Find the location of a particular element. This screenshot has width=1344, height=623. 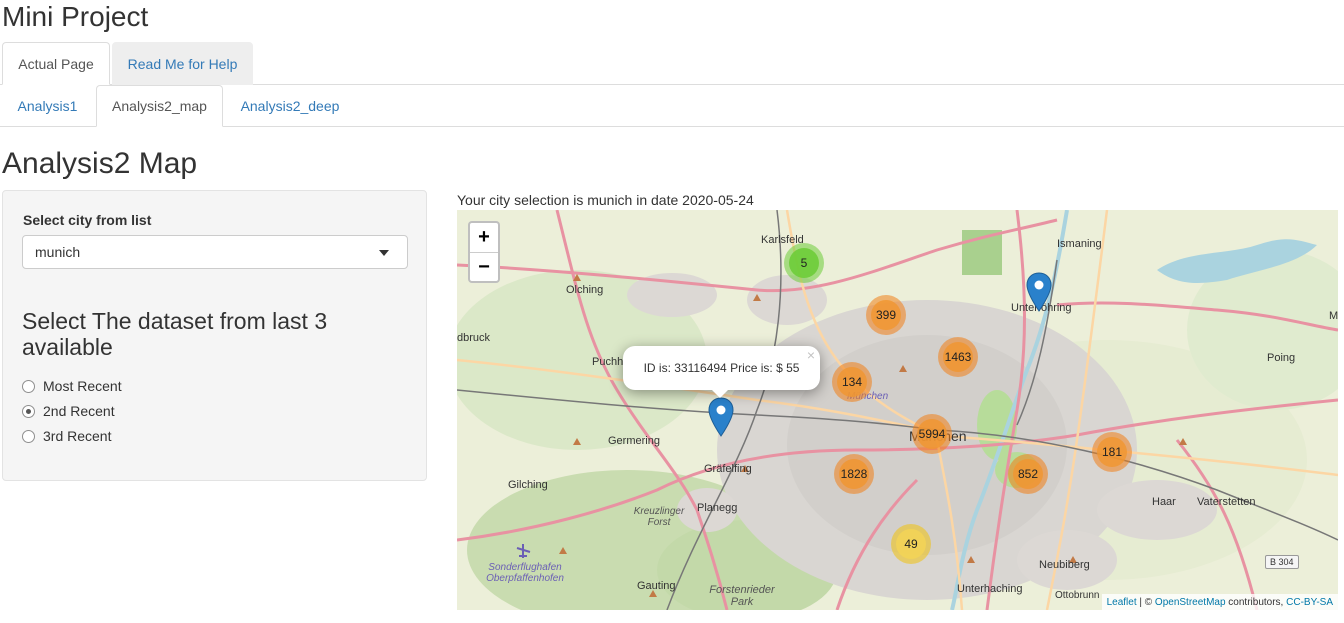

place-label: Kreuzlinger Forst is located at coordinates (659, 517).